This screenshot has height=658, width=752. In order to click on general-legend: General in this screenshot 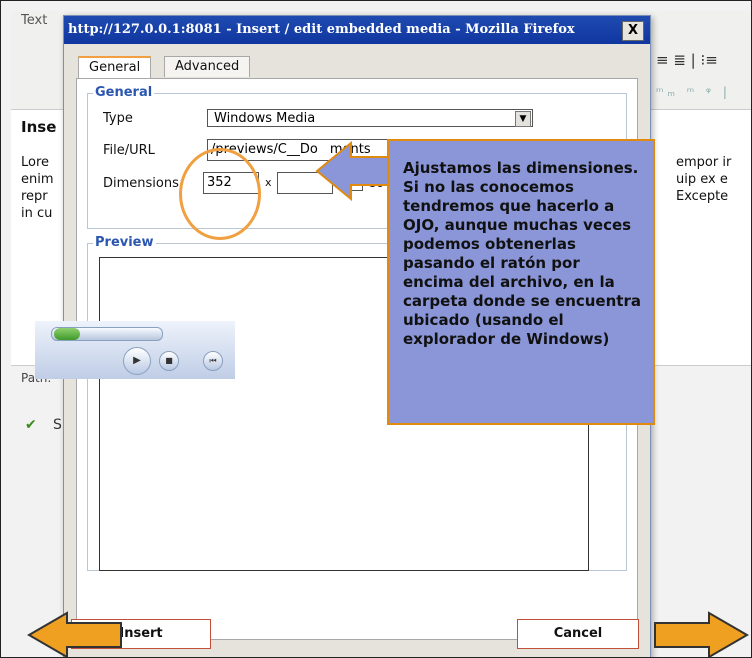, I will do `click(124, 92)`.